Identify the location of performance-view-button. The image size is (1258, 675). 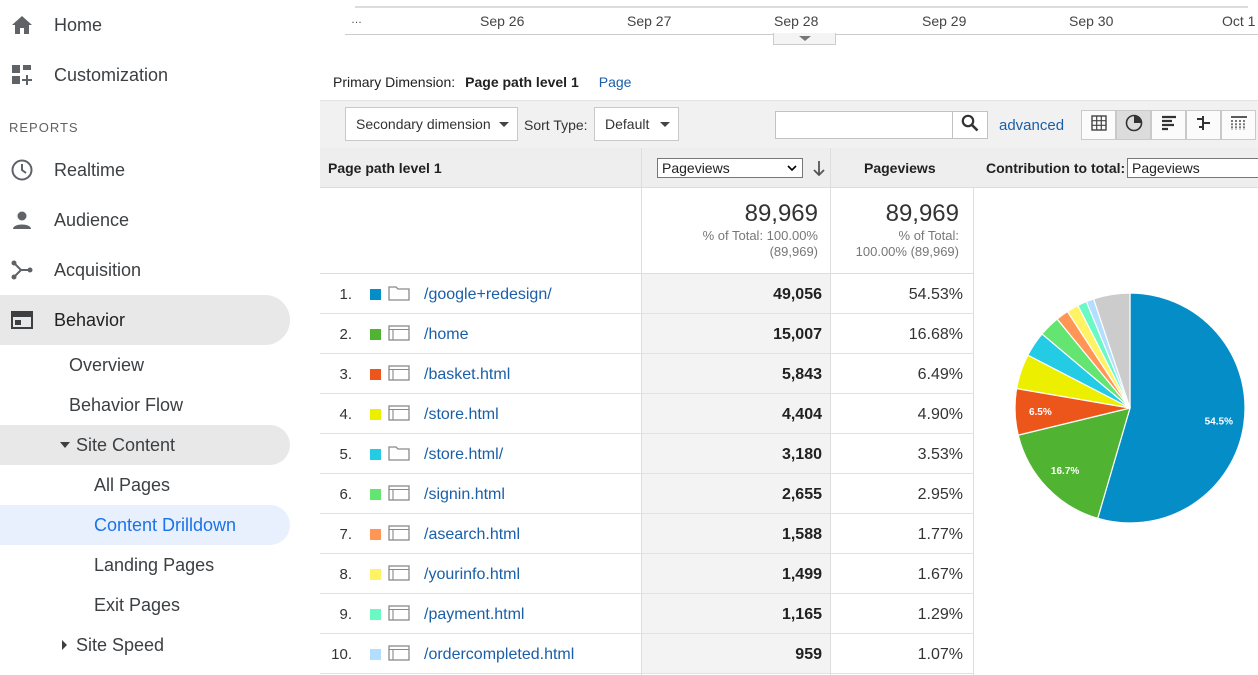
(1168, 125).